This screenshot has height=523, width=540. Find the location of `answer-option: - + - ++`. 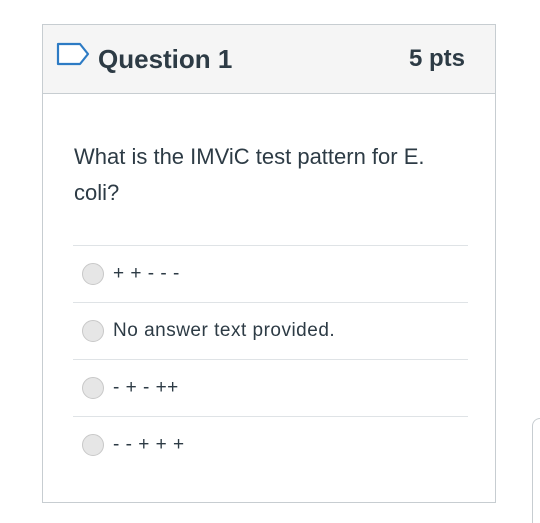

answer-option: - + - ++ is located at coordinates (270, 387).